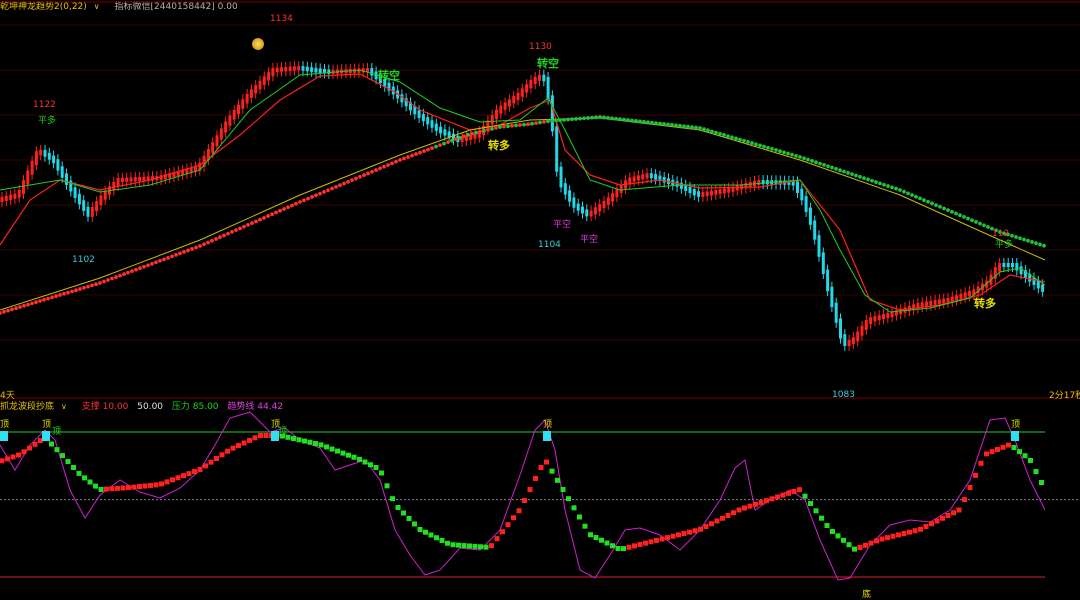 Image resolution: width=1080 pixels, height=600 pixels. I want to click on signal-zhuan-duo: 转多, so click(499, 145).